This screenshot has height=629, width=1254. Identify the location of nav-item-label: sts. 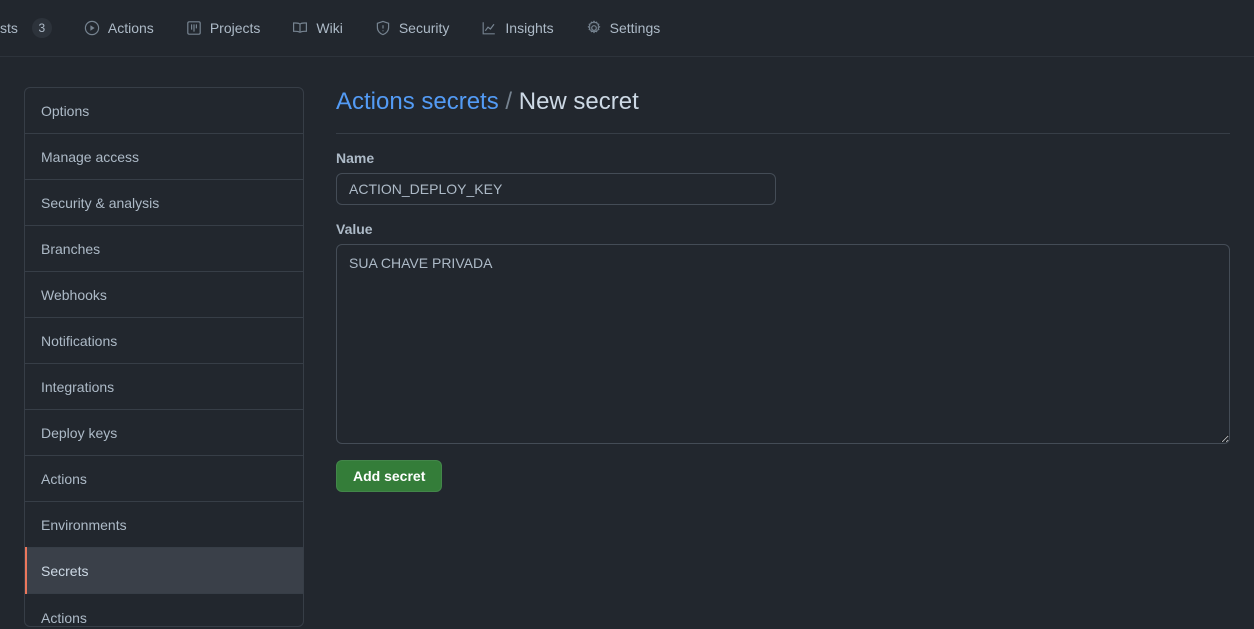
(9, 28).